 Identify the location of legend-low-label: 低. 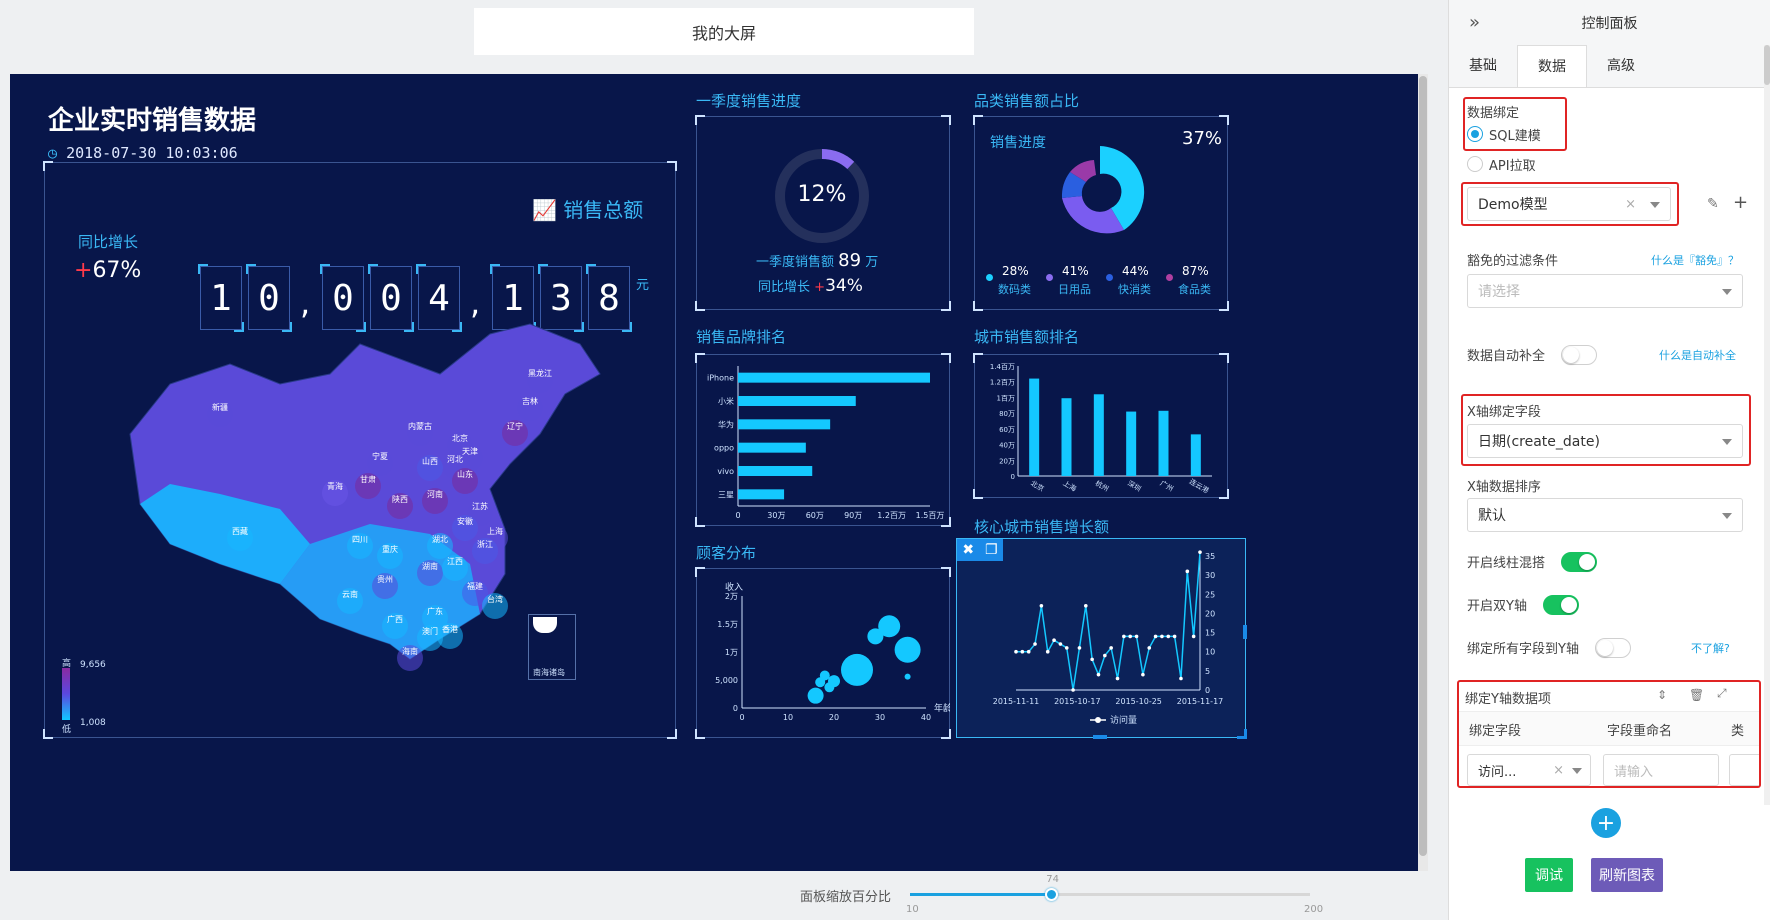
(67, 730).